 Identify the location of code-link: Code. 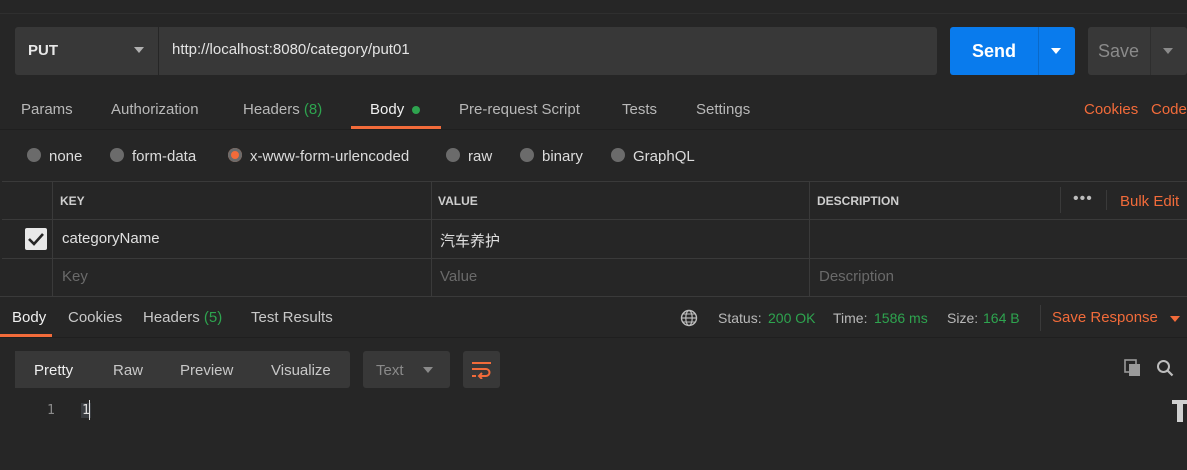
(1169, 109).